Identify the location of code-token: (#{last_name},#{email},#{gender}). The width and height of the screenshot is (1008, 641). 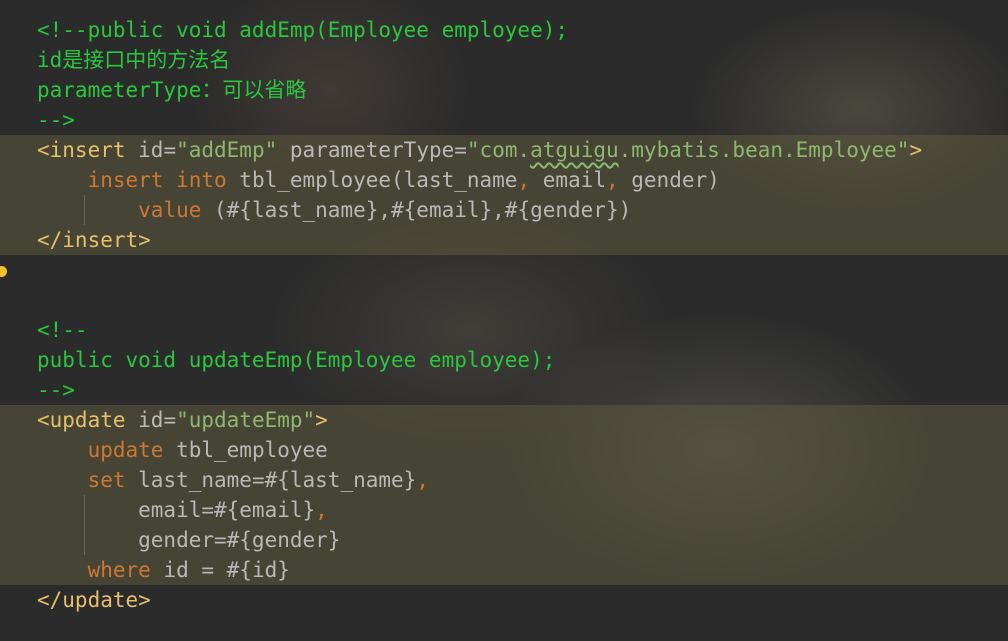
(416, 210).